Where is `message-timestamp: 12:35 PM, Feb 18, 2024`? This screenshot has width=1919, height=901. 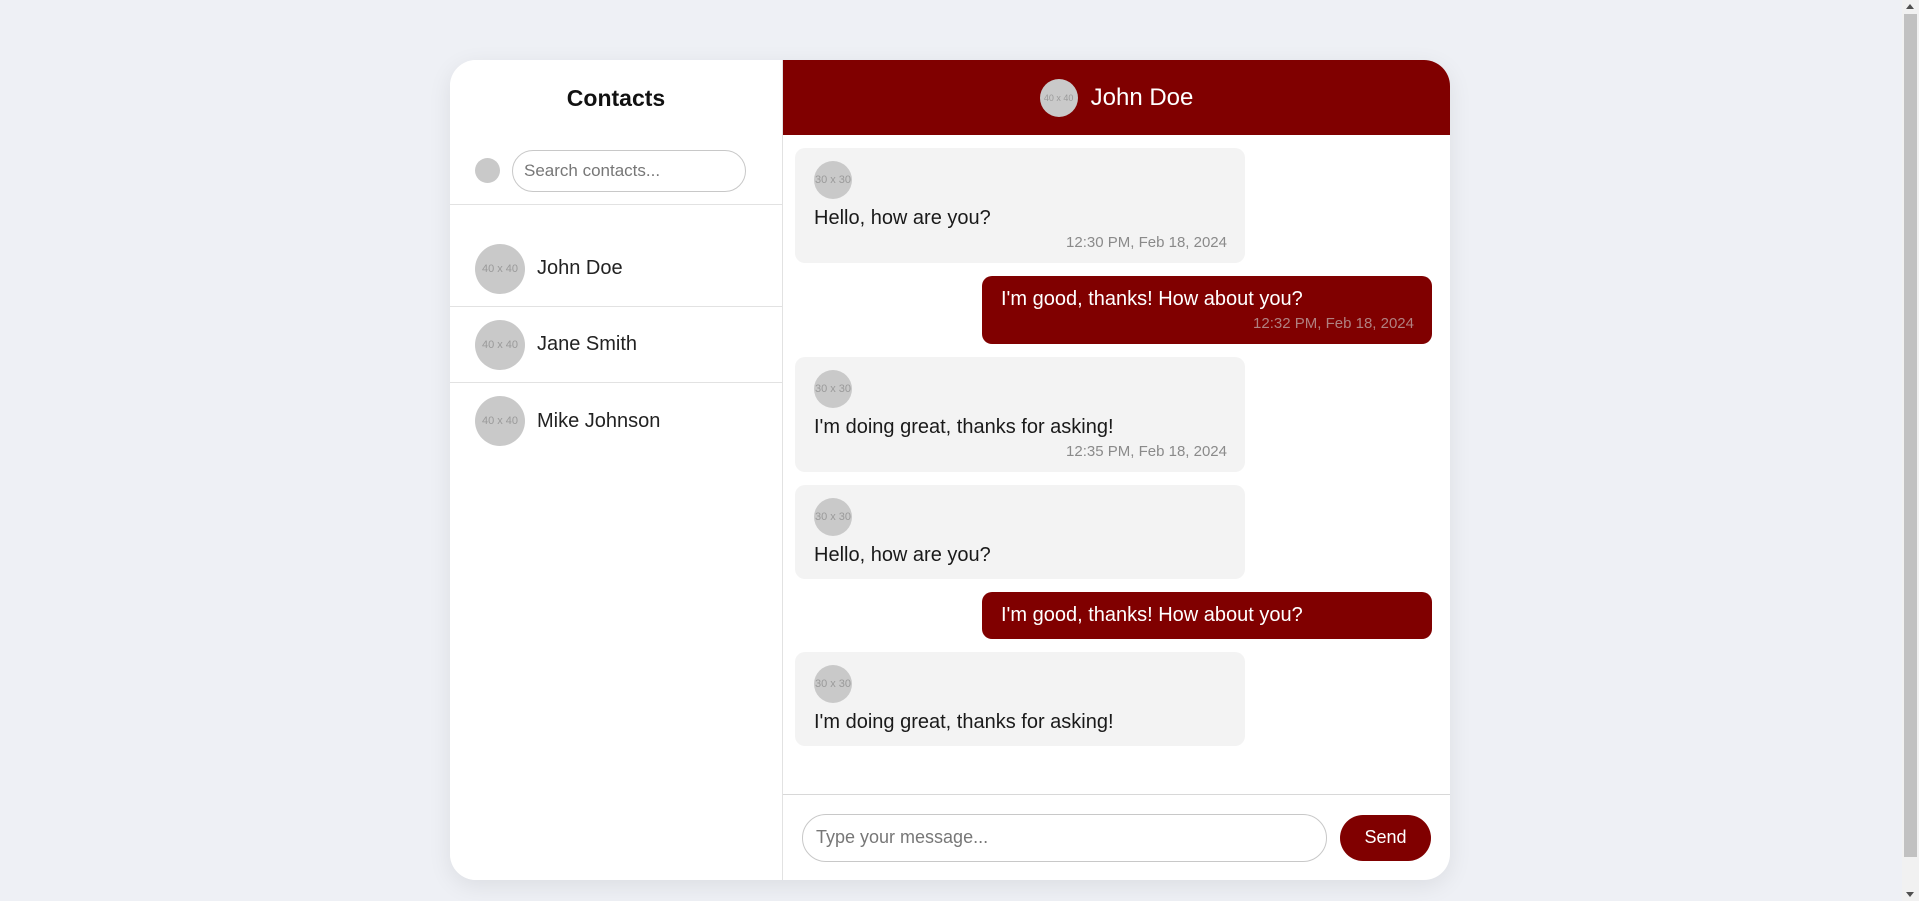 message-timestamp: 12:35 PM, Feb 18, 2024 is located at coordinates (1146, 451).